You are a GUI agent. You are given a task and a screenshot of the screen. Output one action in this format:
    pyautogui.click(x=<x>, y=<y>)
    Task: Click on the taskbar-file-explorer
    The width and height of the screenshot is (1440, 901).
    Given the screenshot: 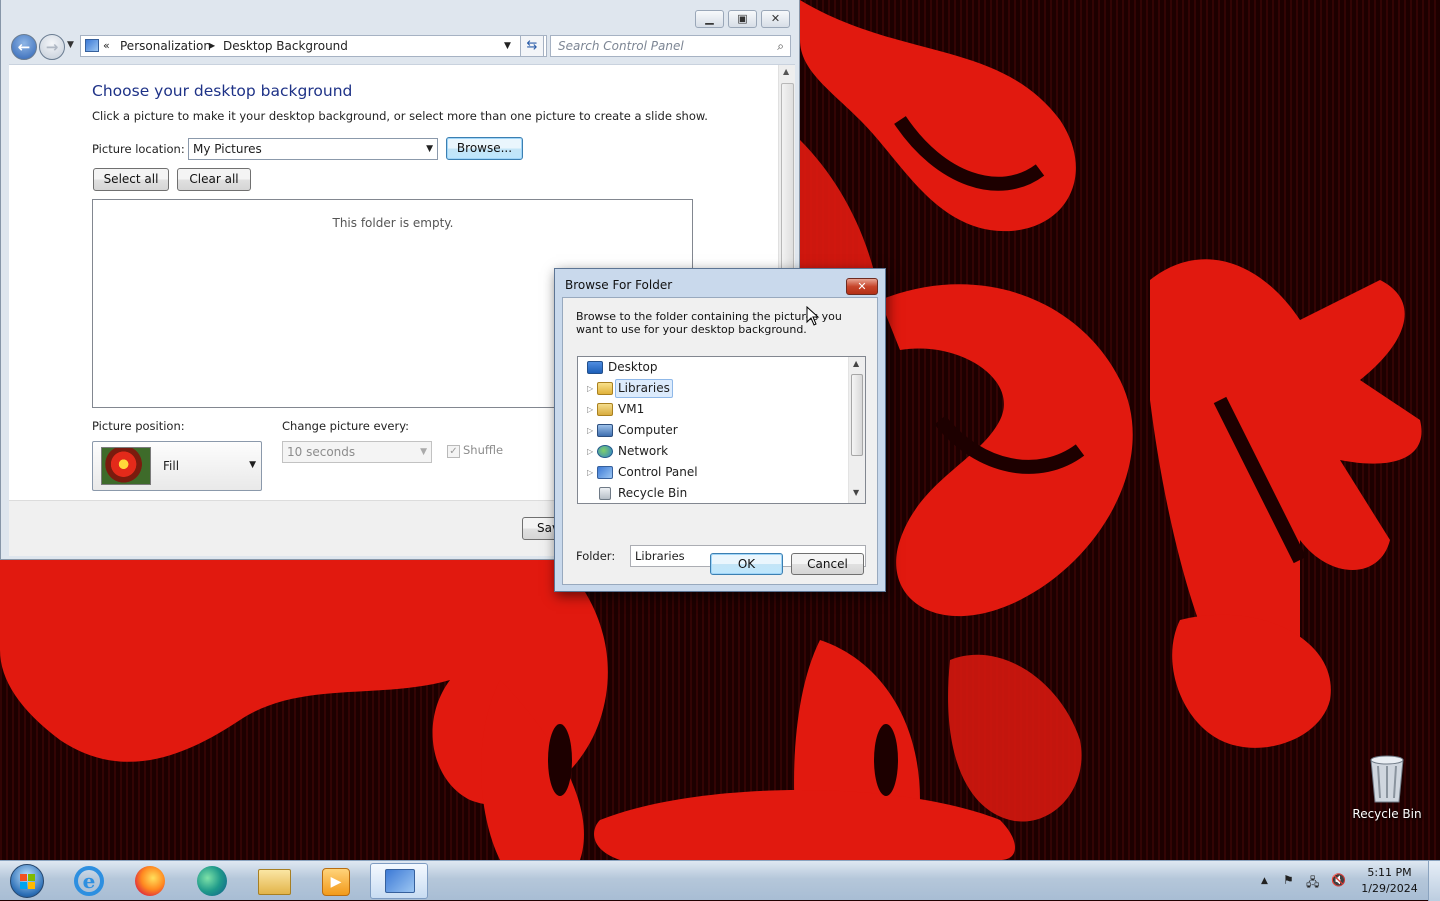 What is the action you would take?
    pyautogui.click(x=274, y=881)
    